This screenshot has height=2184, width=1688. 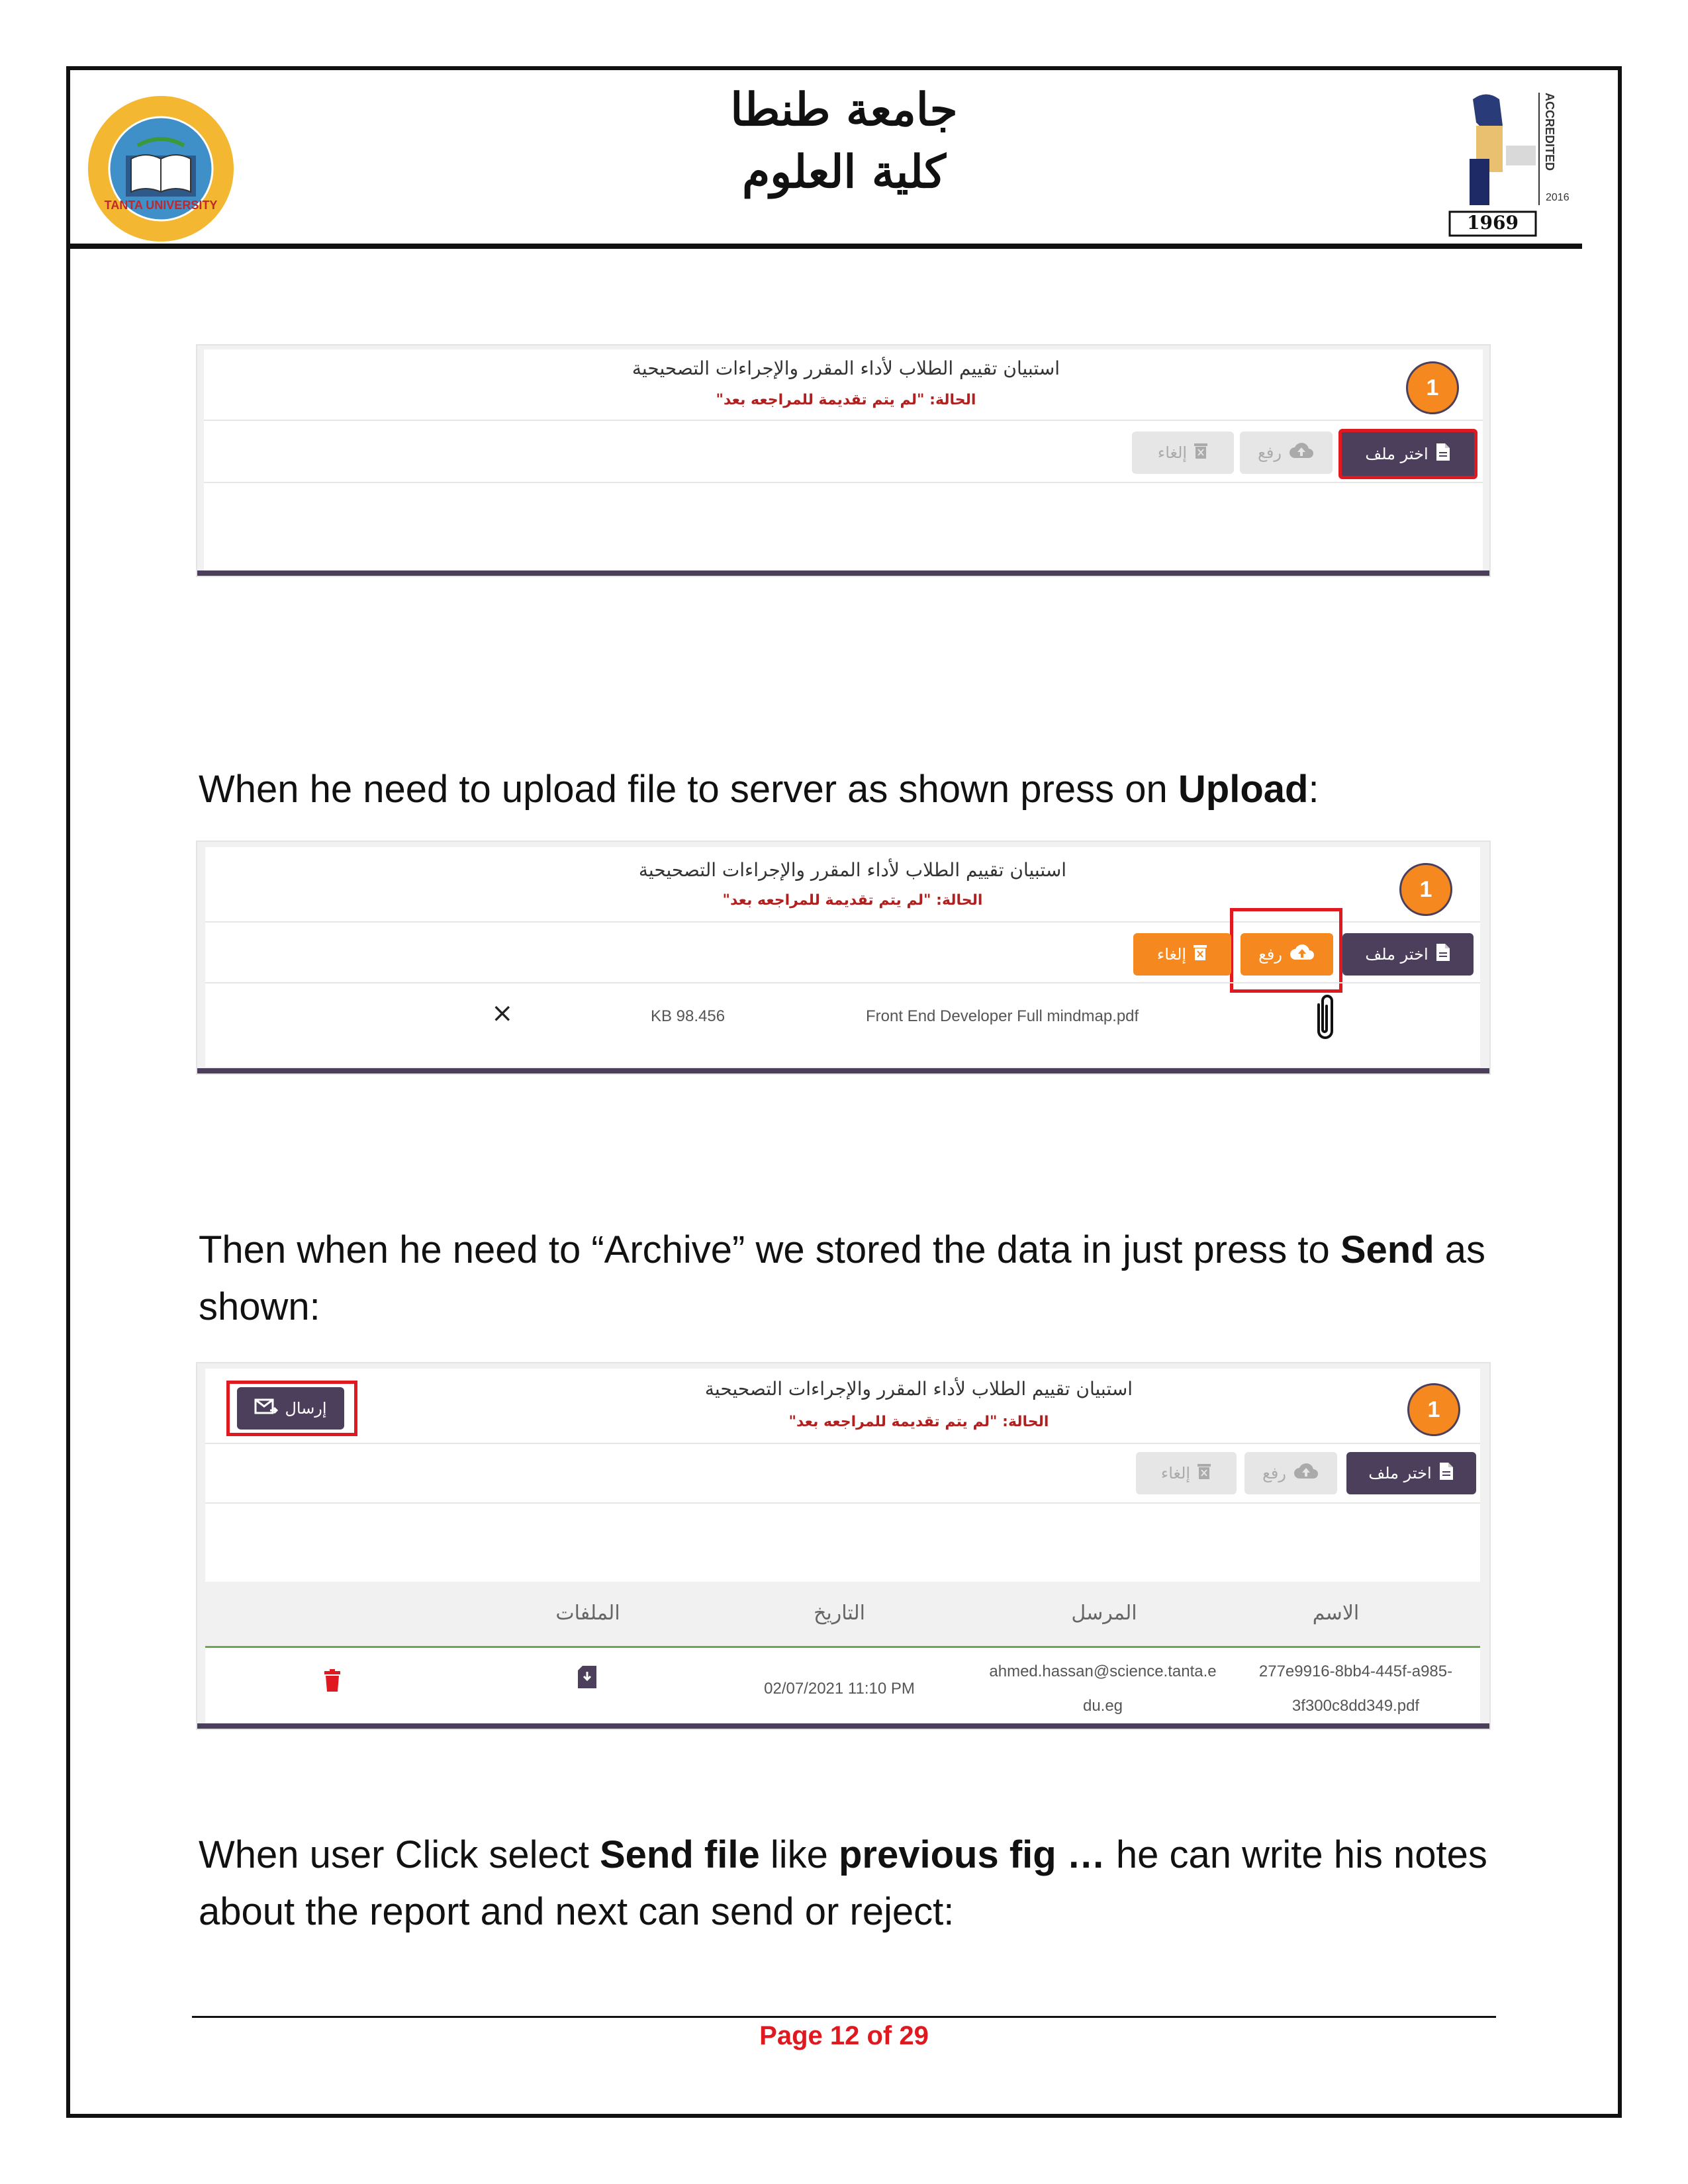 I want to click on column-name: الاسم, so click(x=1336, y=1613).